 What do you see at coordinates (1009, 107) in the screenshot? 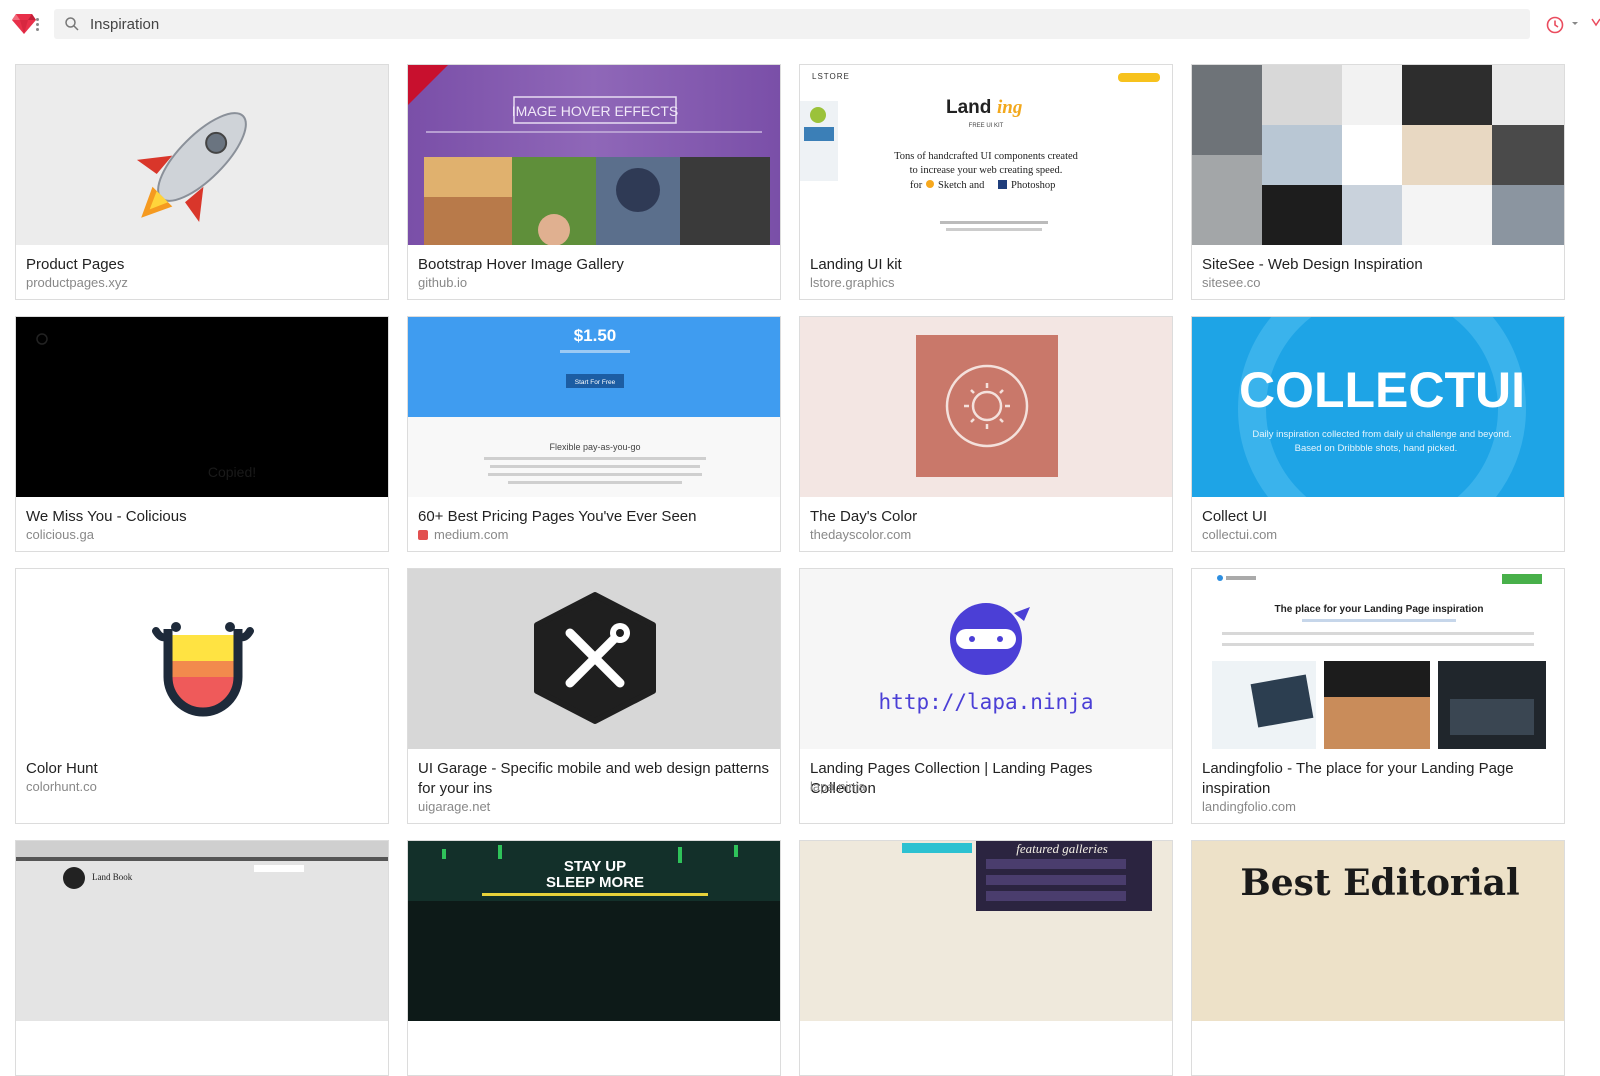
I see `thumb-logo-accent: ing` at bounding box center [1009, 107].